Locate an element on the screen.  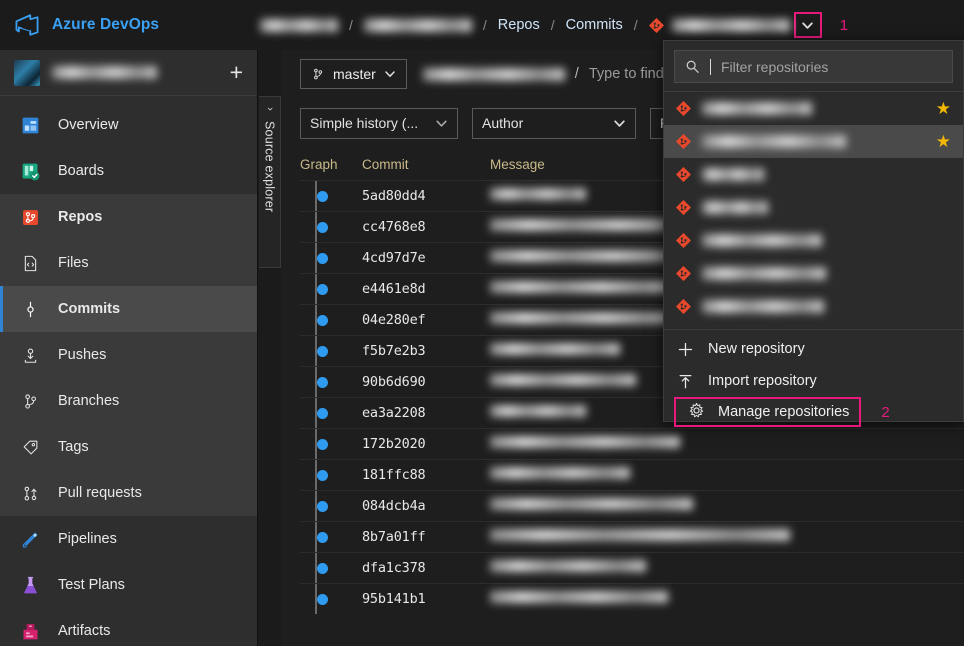
path-breadcrumb: / Type to find a fil is located at coordinates (556, 74).